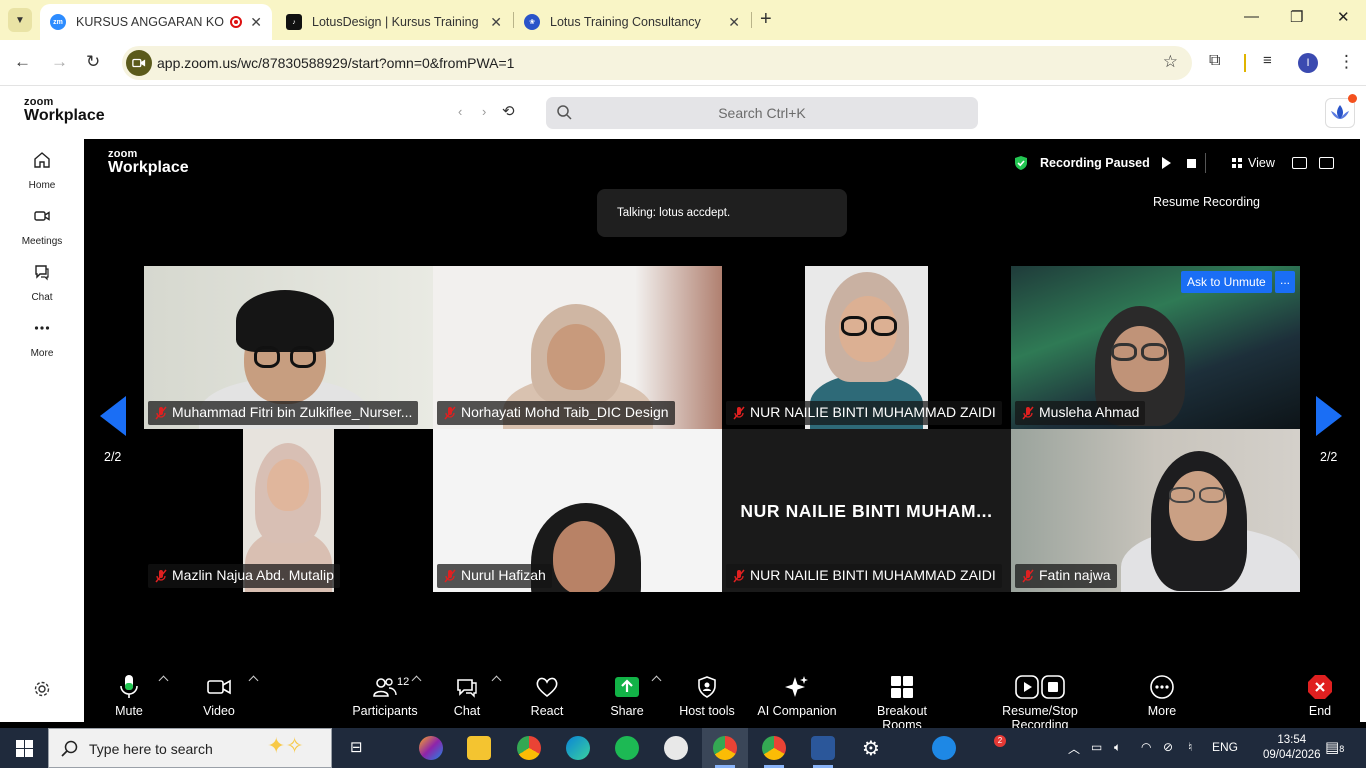 Image resolution: width=1366 pixels, height=768 pixels. What do you see at coordinates (253, 680) in the screenshot?
I see `video-options-caret-icon` at bounding box center [253, 680].